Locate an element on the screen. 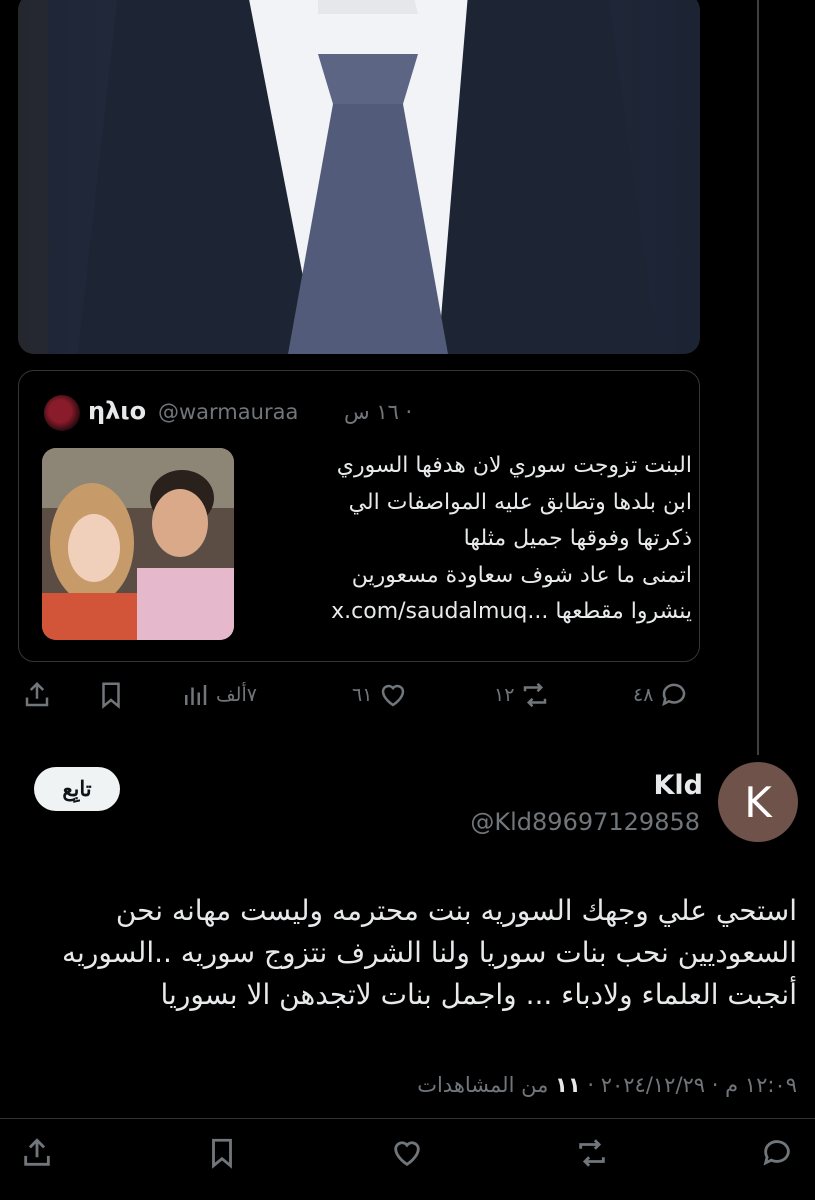 The height and width of the screenshot is (1200, 815). quoted-handle: @warmauraa is located at coordinates (228, 412).